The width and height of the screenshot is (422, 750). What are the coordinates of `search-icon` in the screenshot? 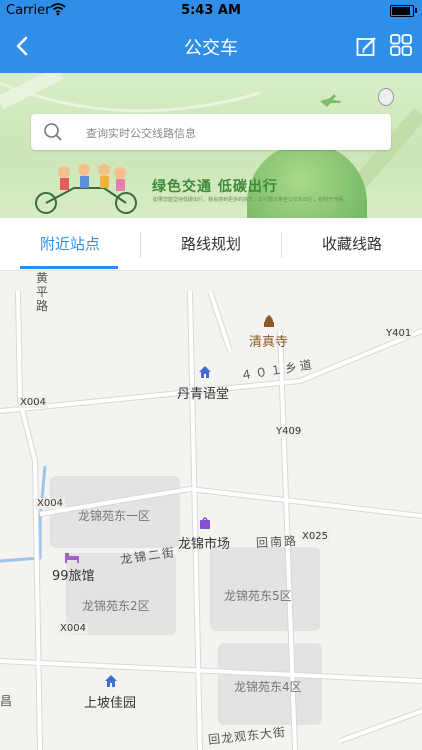 It's located at (53, 132).